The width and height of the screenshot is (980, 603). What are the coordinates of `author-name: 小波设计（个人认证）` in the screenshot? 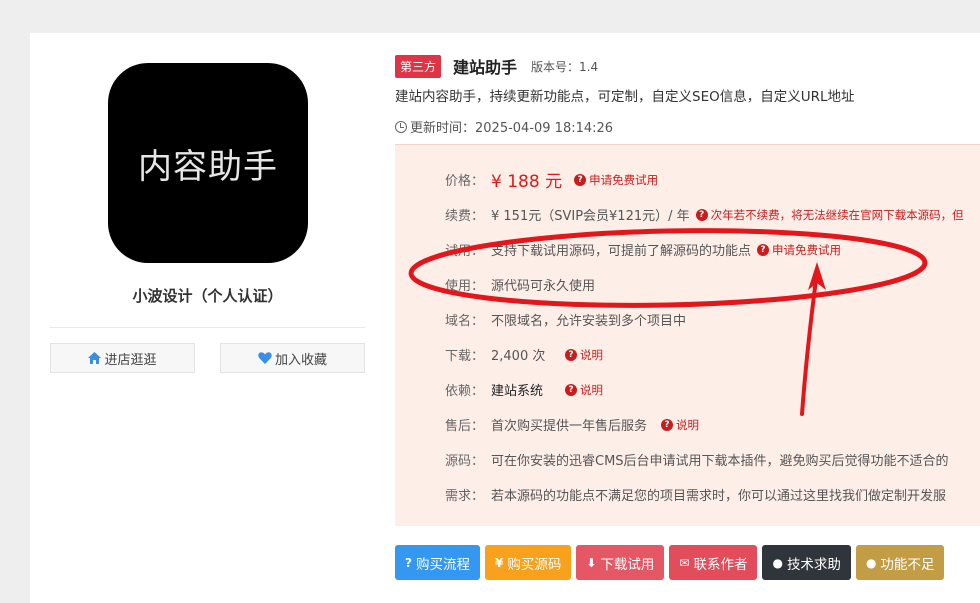 It's located at (207, 295).